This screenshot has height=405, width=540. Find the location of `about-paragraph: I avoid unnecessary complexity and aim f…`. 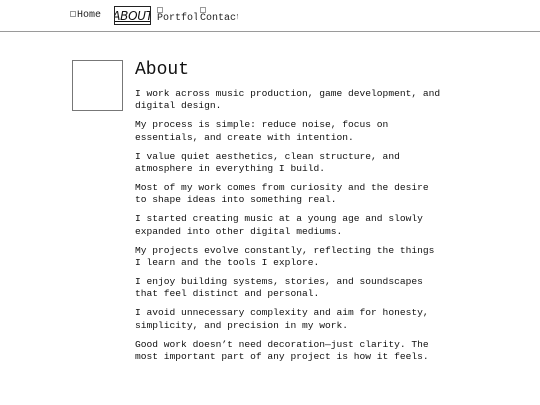

about-paragraph: I avoid unnecessary complexity and aim f… is located at coordinates (282, 319).